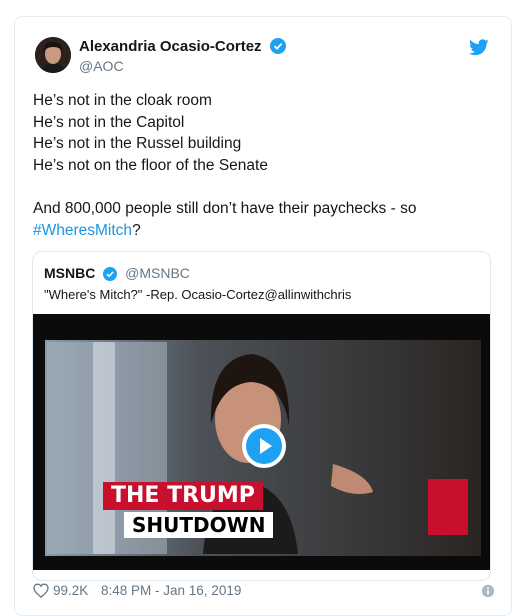 The width and height of the screenshot is (514, 616). What do you see at coordinates (71, 590) in the screenshot?
I see `like-count: 99.2K` at bounding box center [71, 590].